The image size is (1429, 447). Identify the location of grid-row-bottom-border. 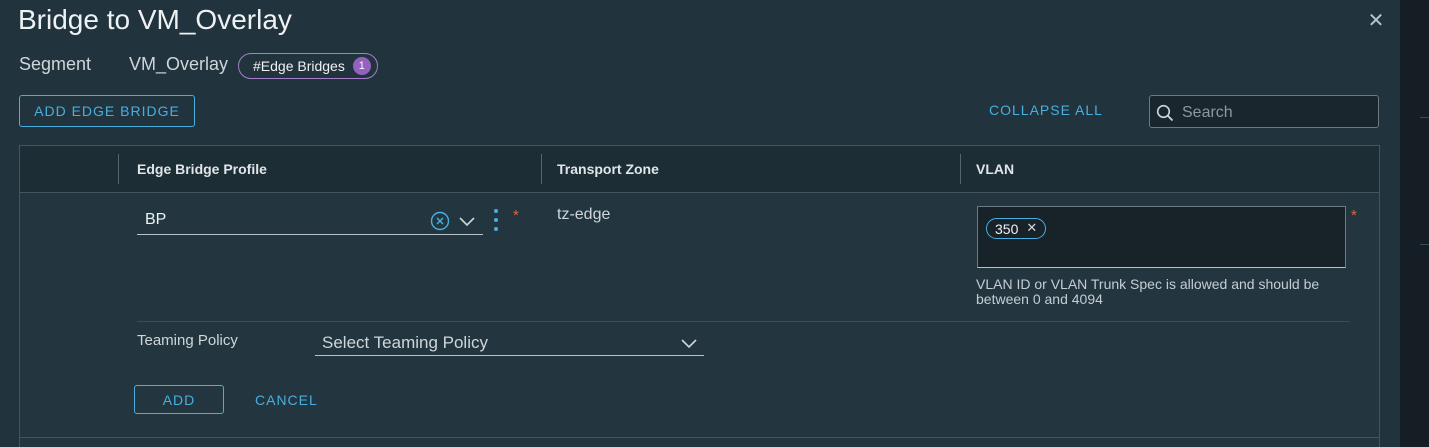
(699, 437).